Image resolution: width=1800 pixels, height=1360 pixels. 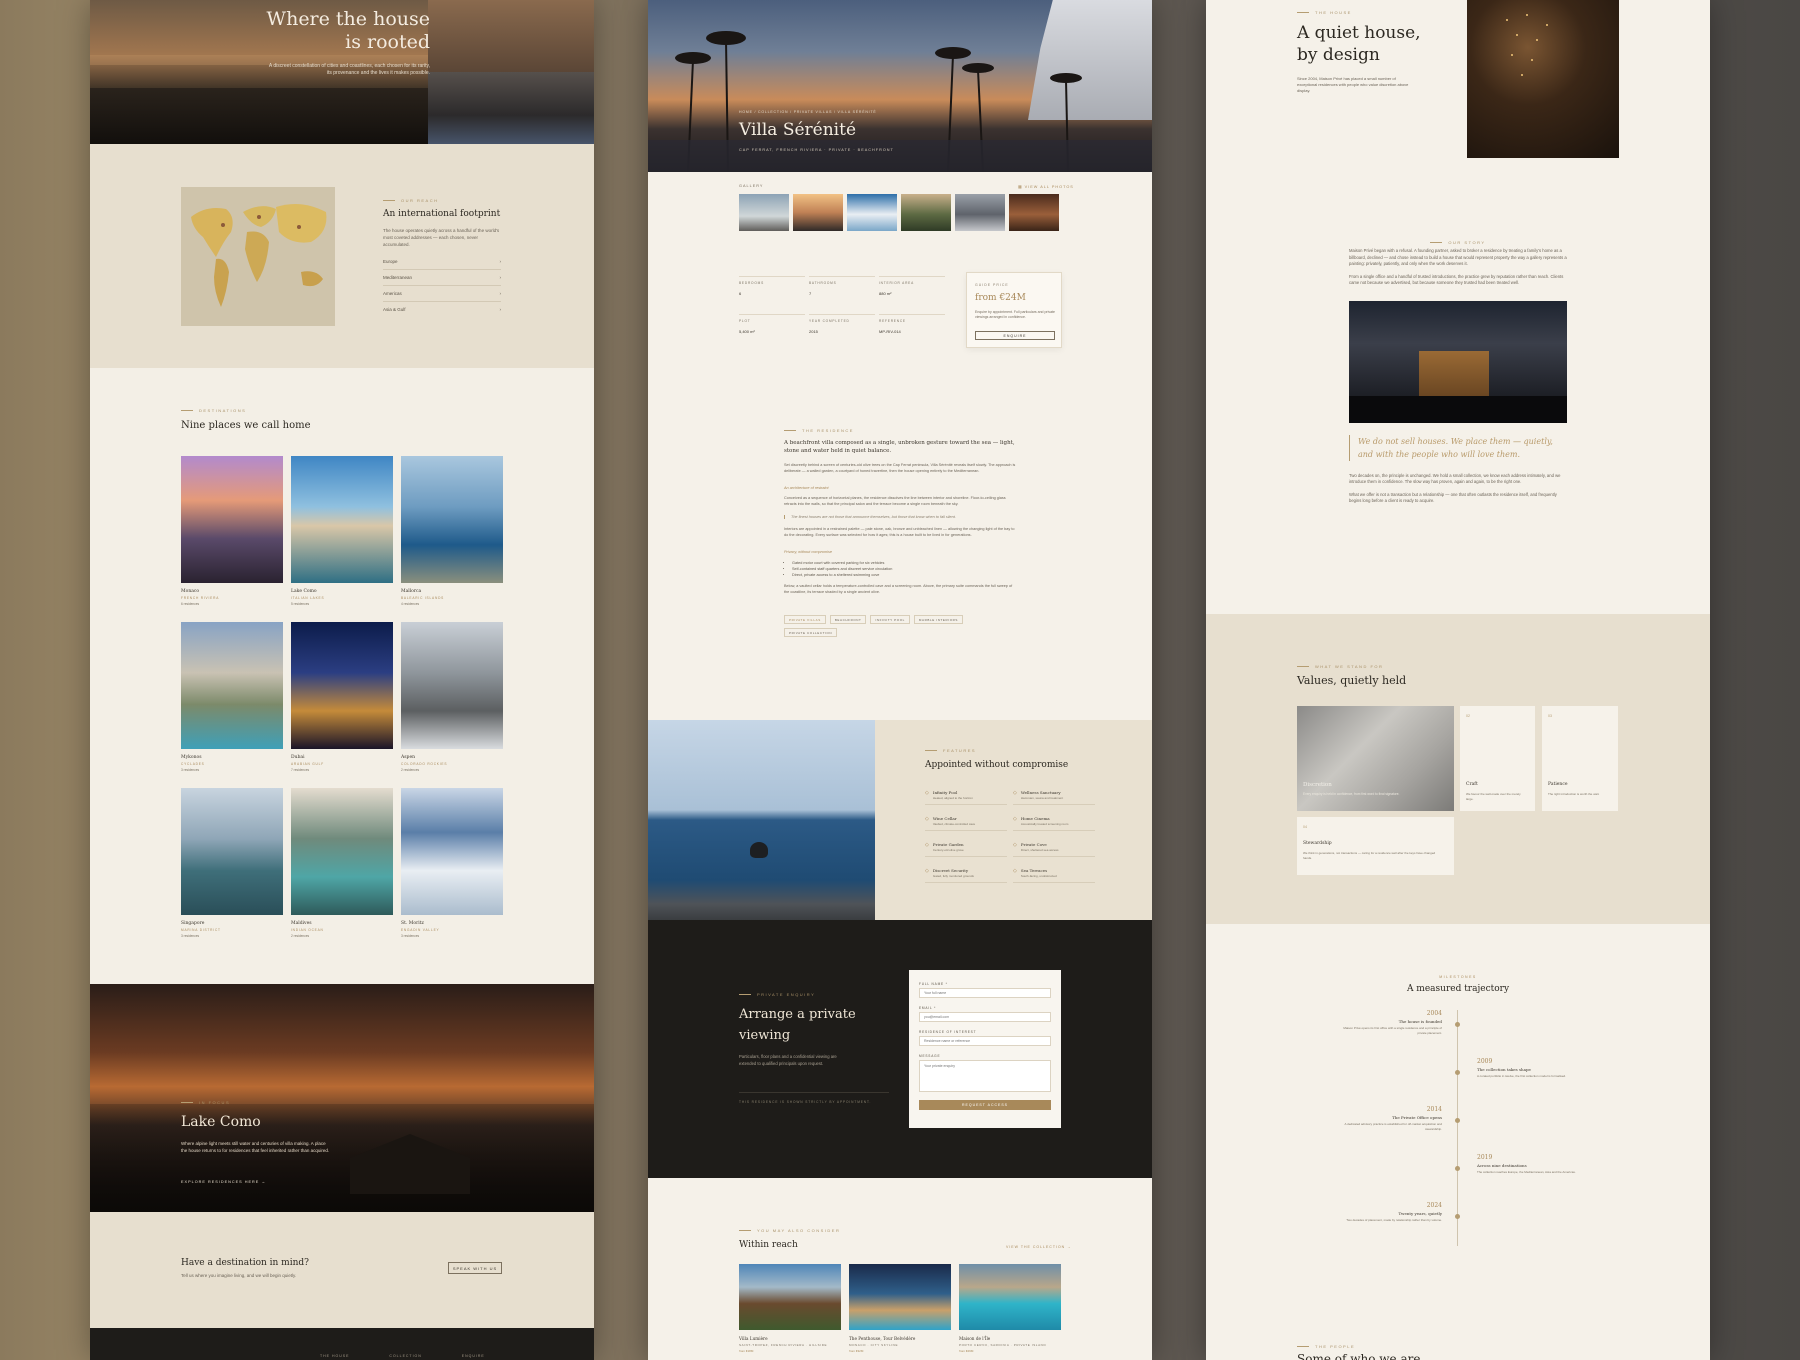 I want to click on view-all-photos-link: ▦ View all photos, so click(x=1046, y=186).